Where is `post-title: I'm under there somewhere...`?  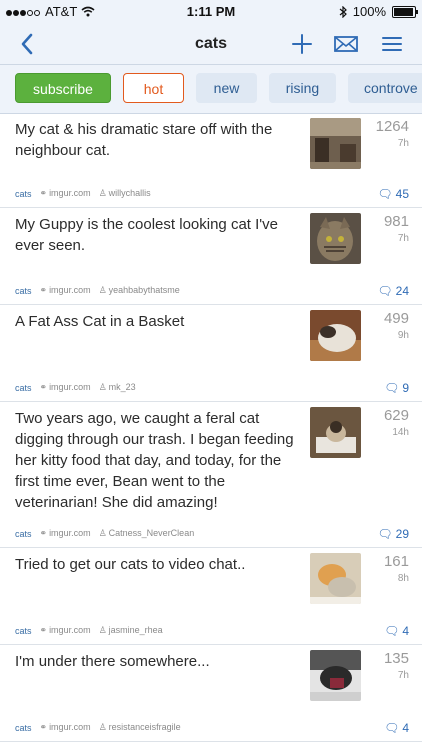 post-title: I'm under there somewhere... is located at coordinates (155, 661).